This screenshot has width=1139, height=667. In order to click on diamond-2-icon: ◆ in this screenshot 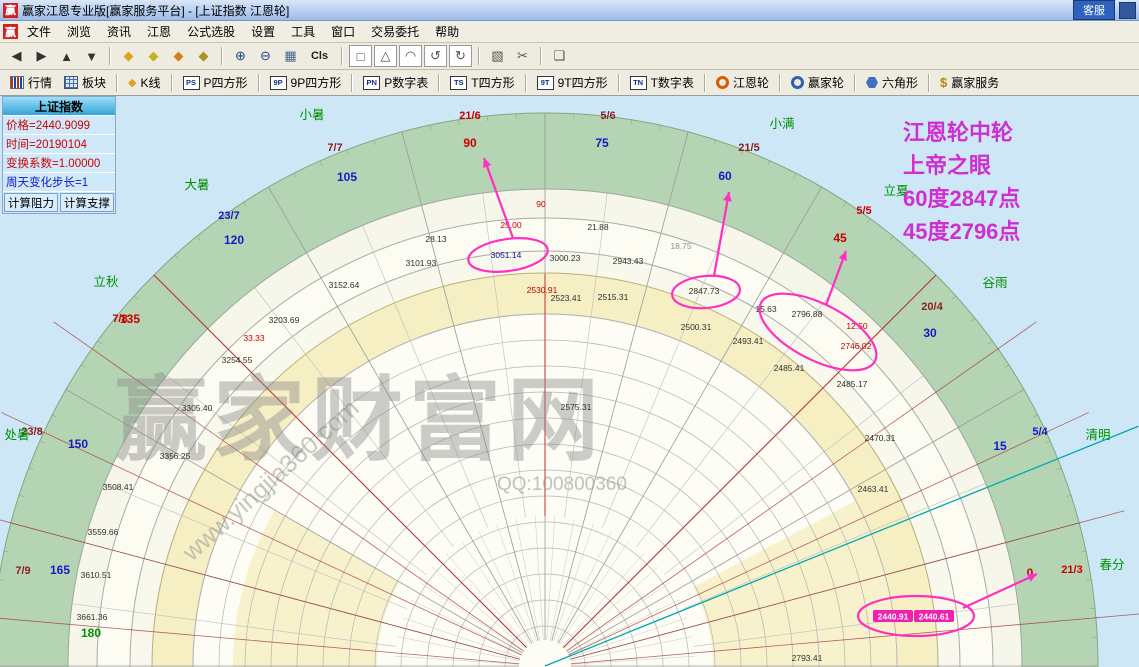, I will do `click(153, 56)`.